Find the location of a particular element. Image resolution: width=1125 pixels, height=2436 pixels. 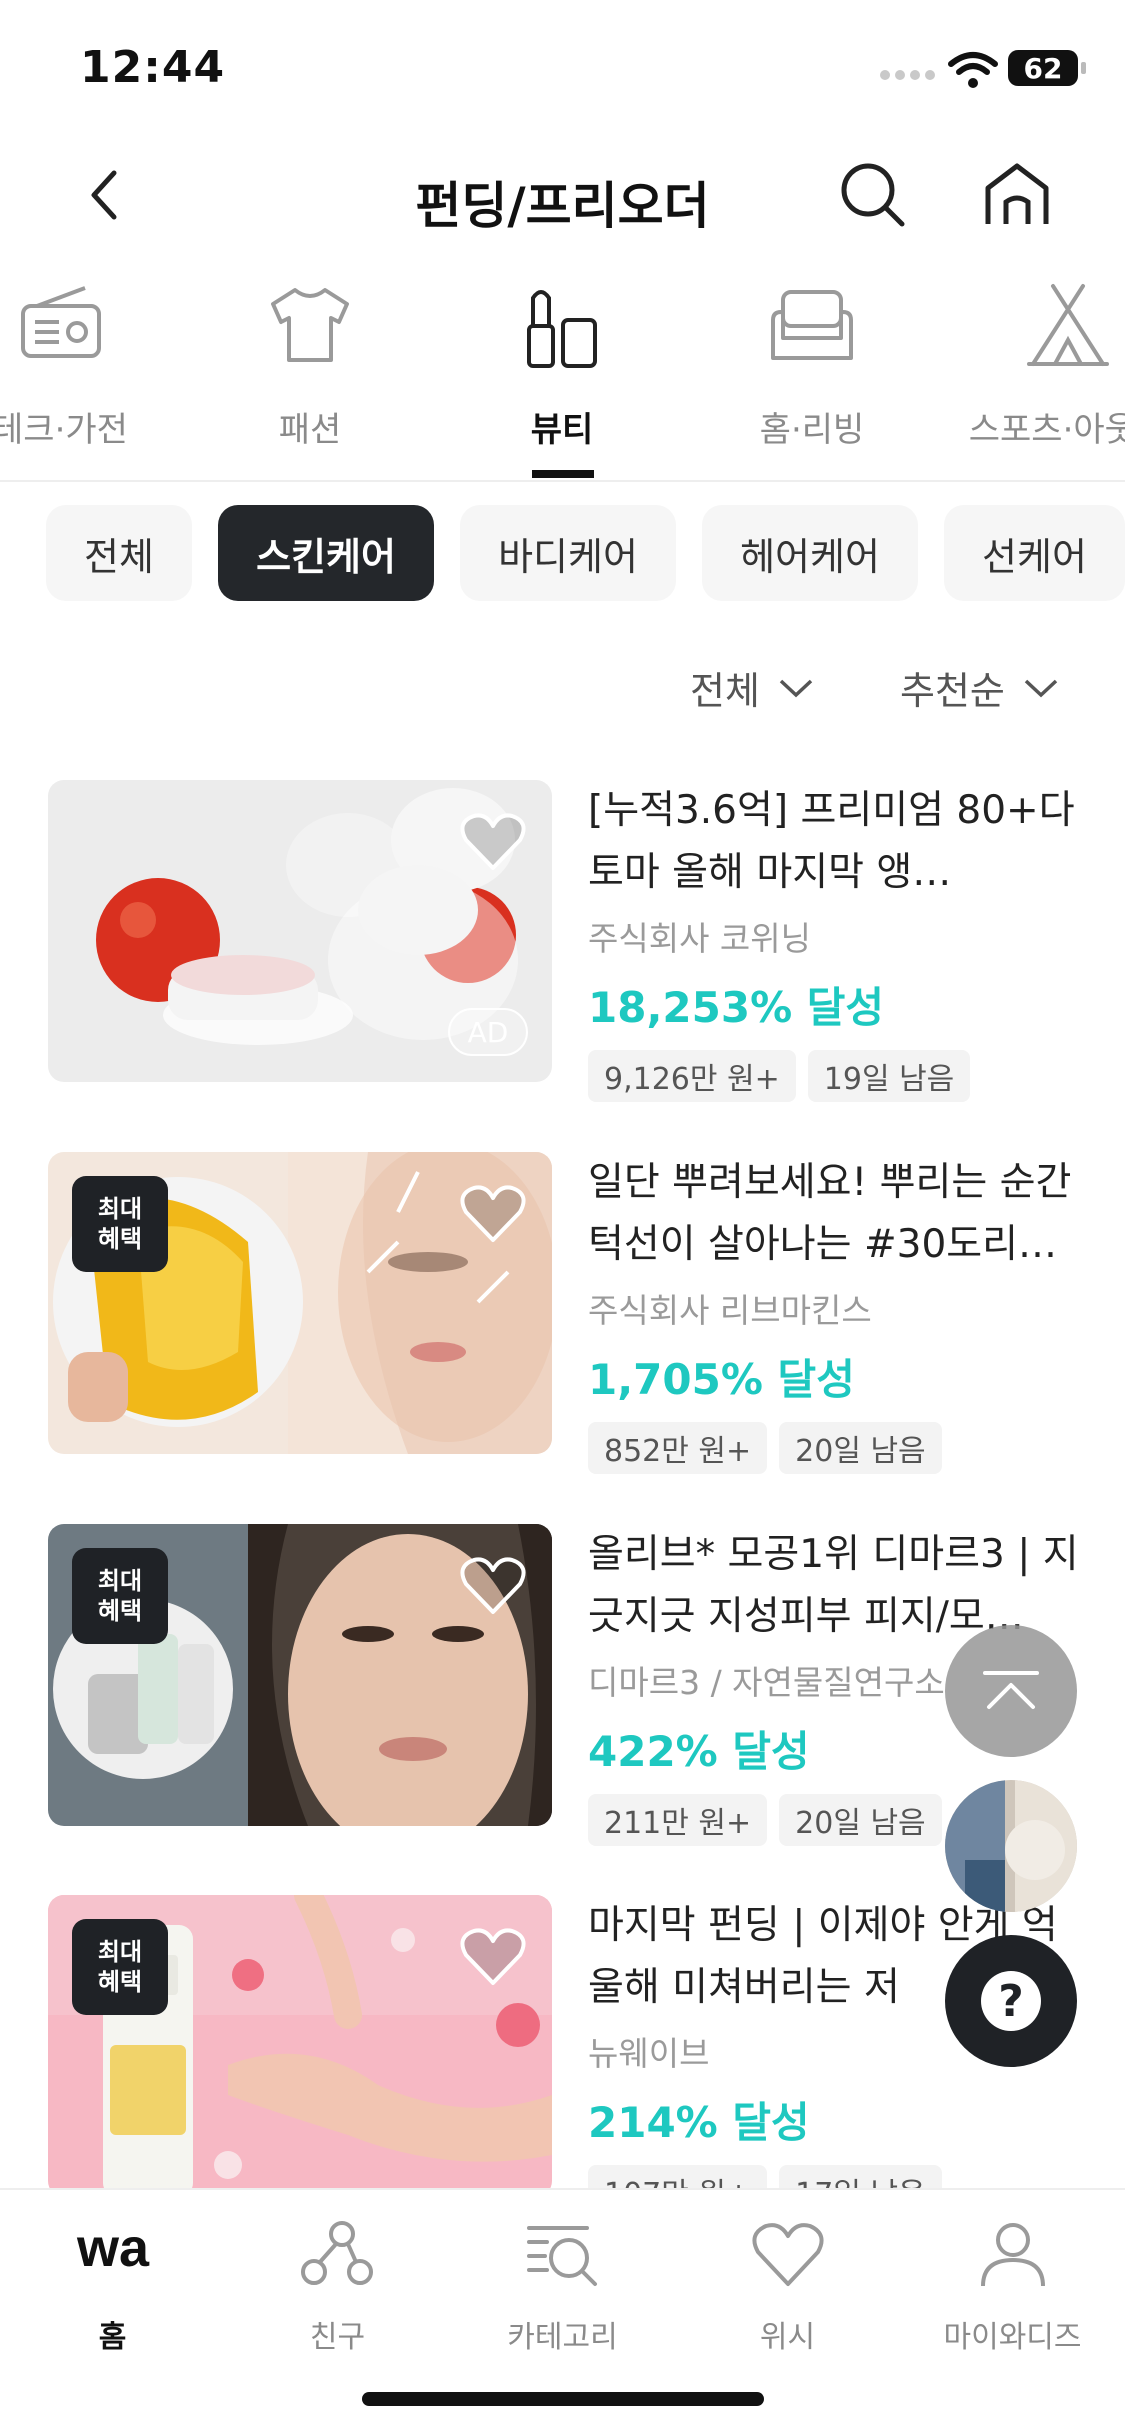

product-maker: 주식회사 리브마킨스 is located at coordinates (730, 1310).